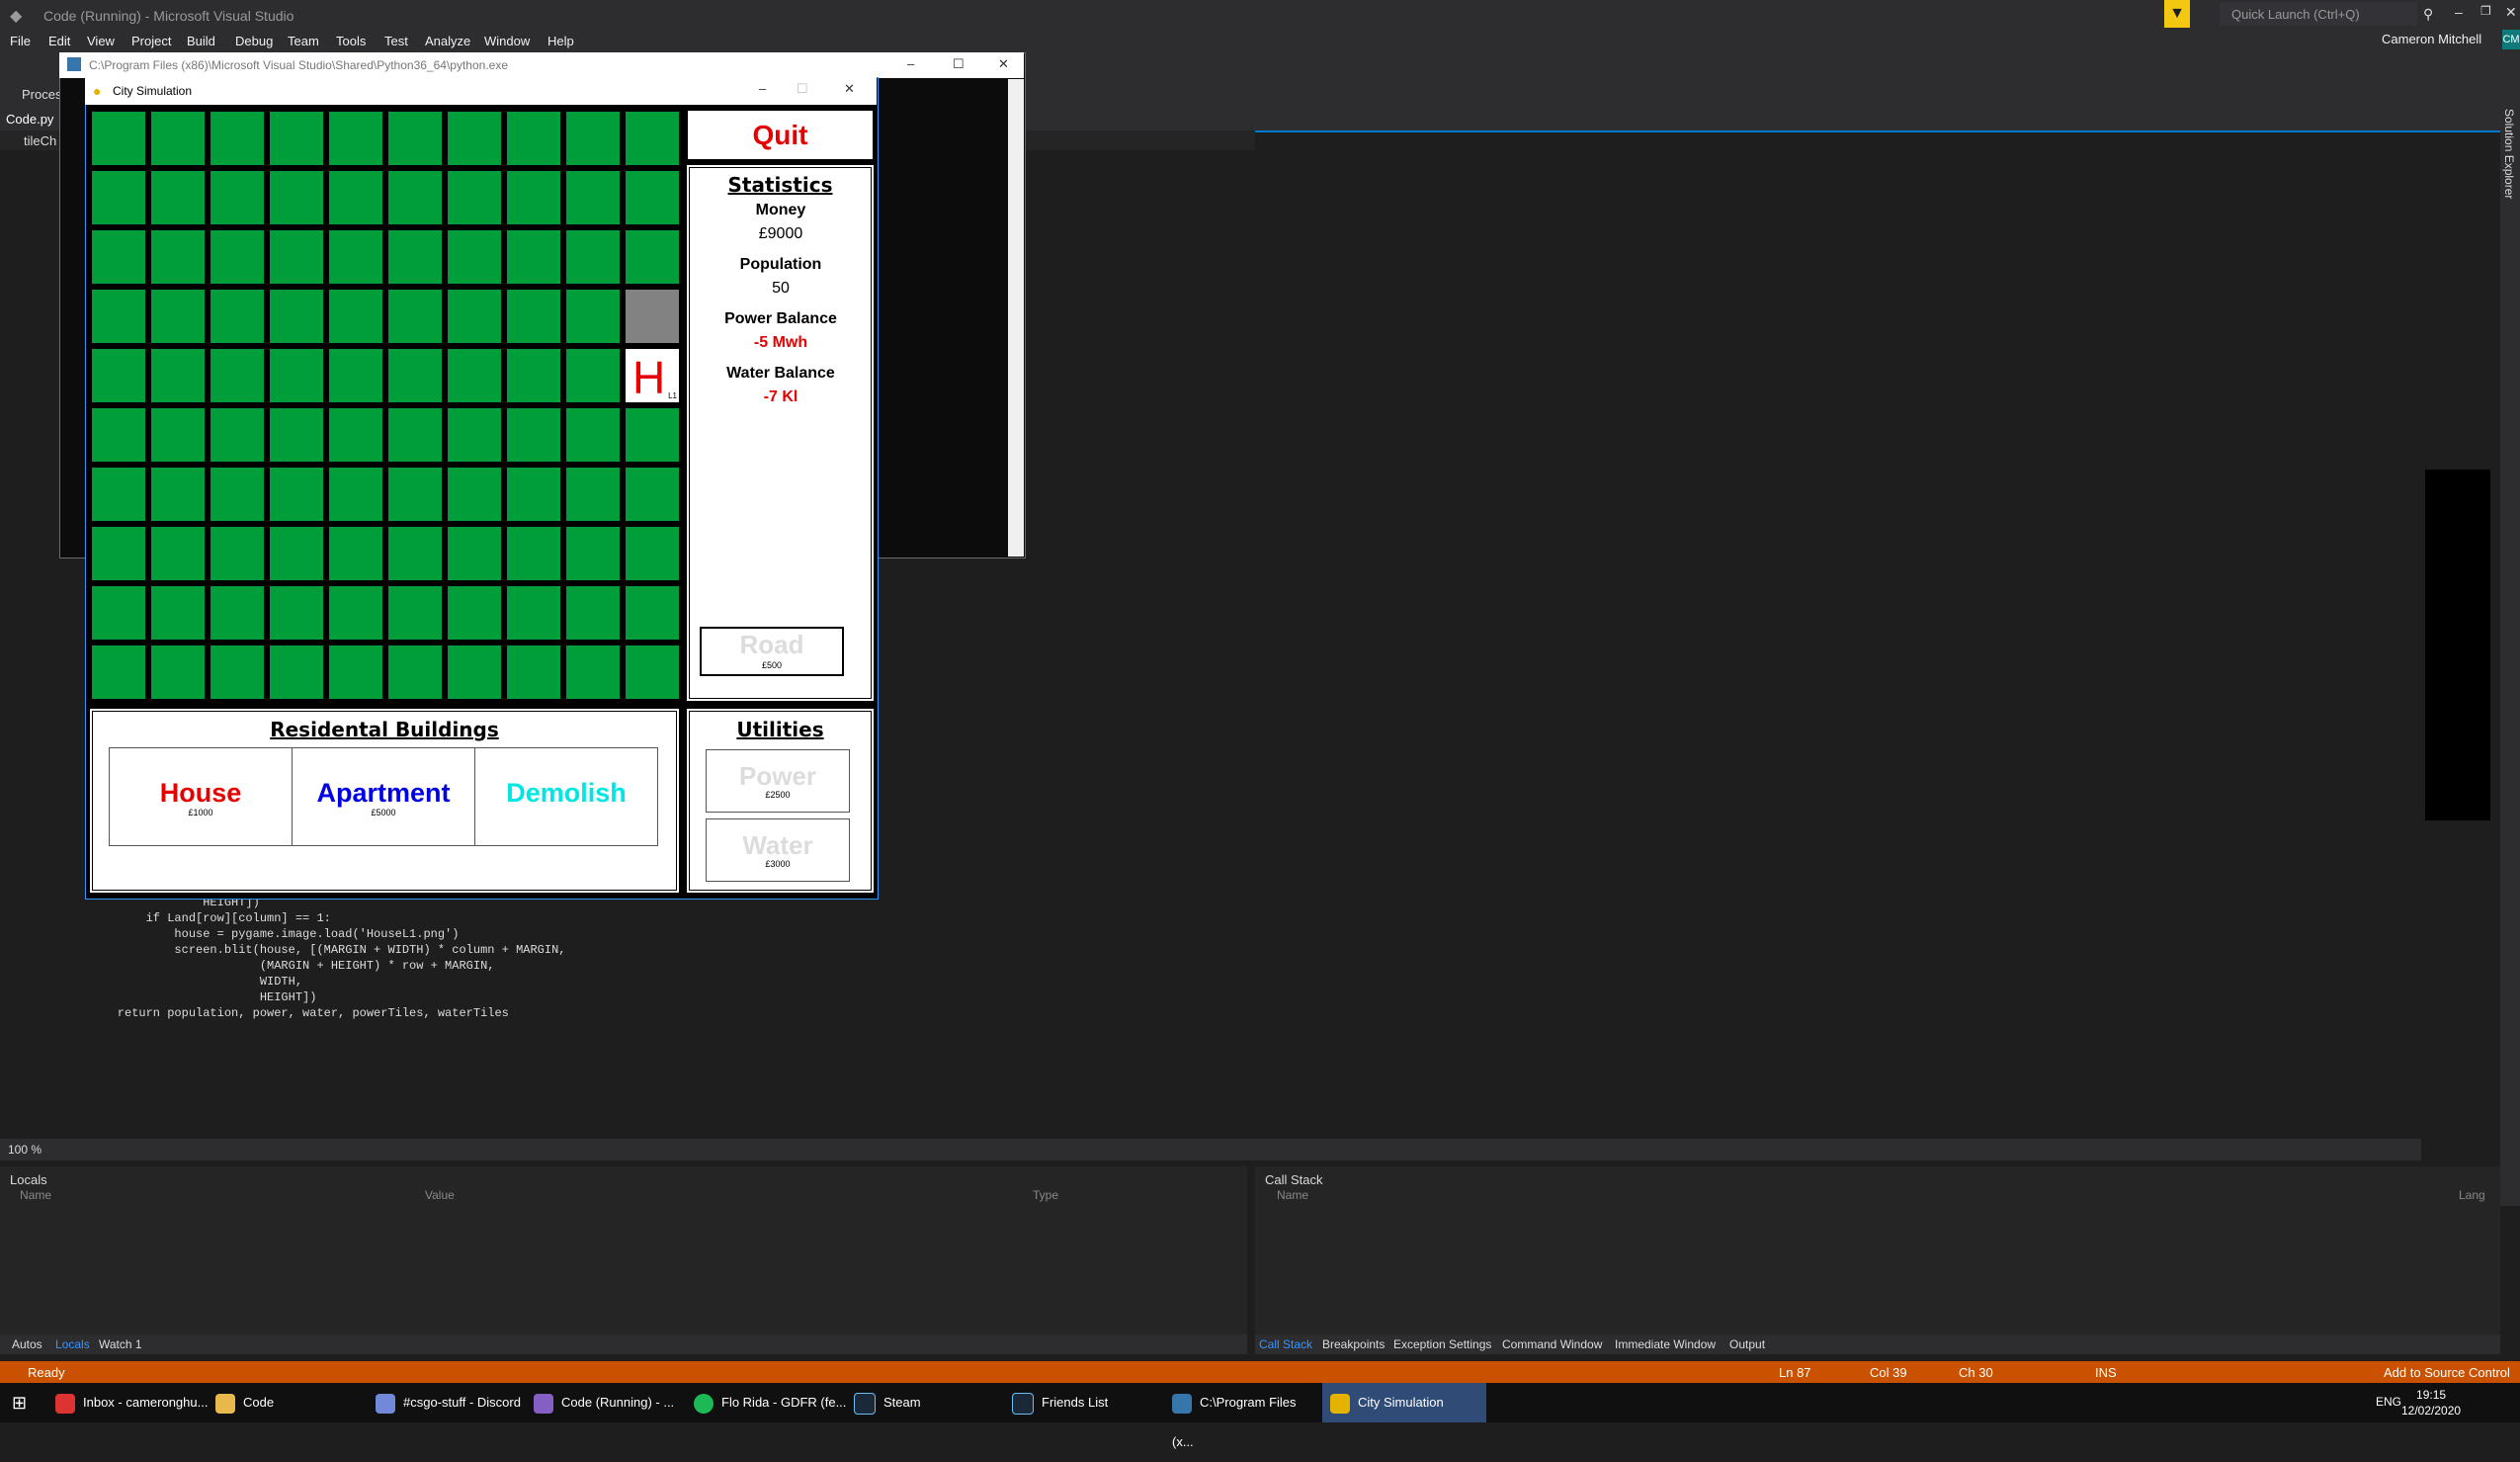 The height and width of the screenshot is (1462, 2520). What do you see at coordinates (1404, 1403) in the screenshot?
I see `taskbar-item-city-simulation: City Simulation` at bounding box center [1404, 1403].